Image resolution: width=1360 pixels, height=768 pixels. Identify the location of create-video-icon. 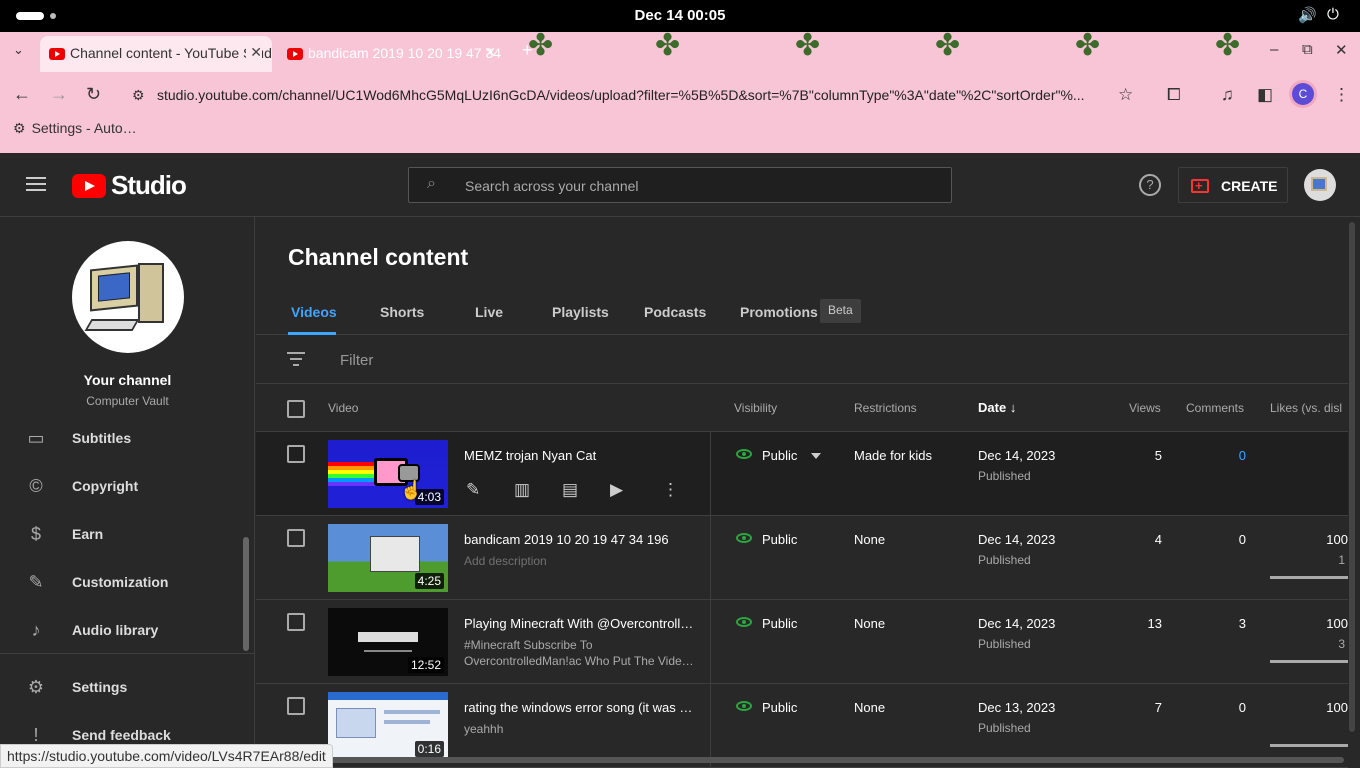
(1200, 185).